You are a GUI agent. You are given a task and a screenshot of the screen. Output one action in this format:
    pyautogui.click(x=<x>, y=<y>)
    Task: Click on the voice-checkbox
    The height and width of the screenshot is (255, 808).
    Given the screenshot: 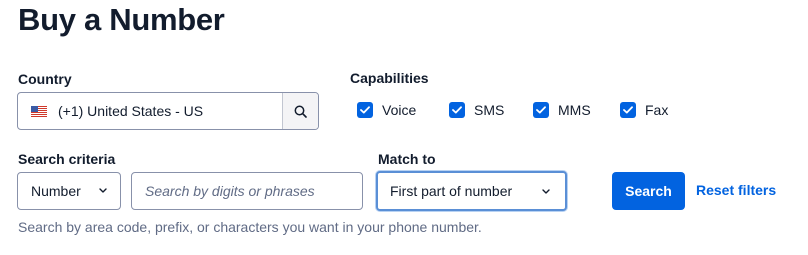 What is the action you would take?
    pyautogui.click(x=365, y=110)
    